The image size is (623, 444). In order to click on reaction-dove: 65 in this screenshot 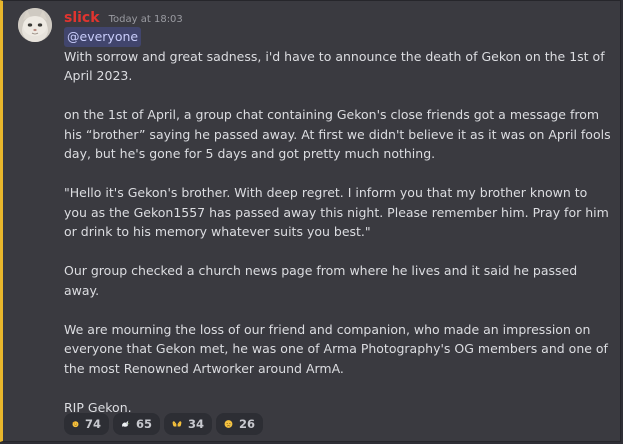, I will do `click(136, 424)`.